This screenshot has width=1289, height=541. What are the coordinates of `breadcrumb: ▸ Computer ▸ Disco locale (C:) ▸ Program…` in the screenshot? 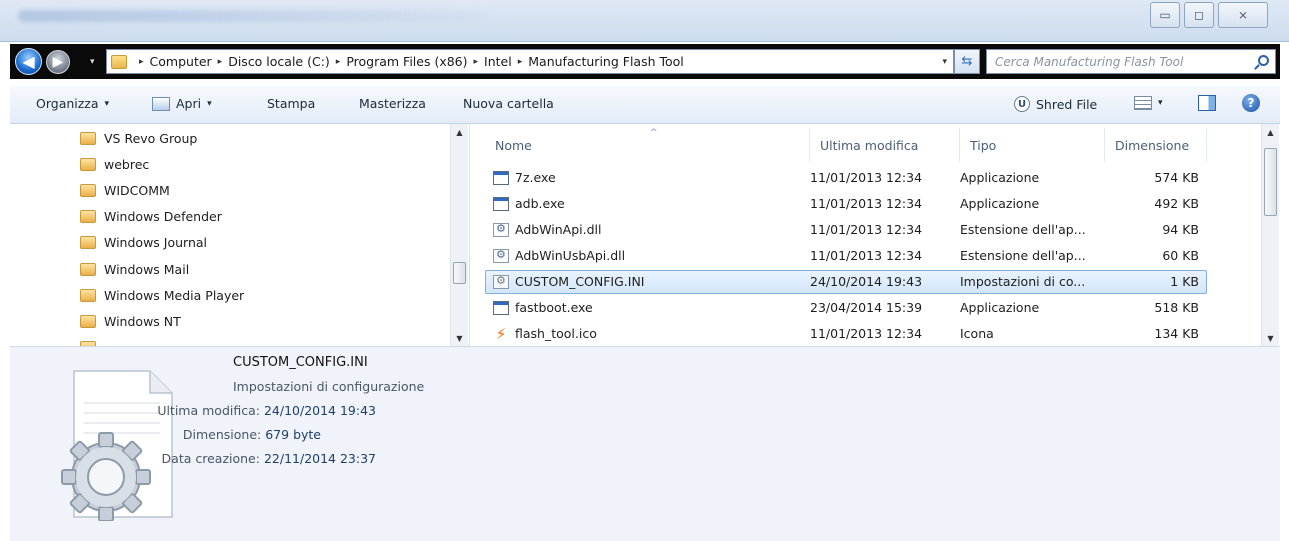 It's located at (530, 61).